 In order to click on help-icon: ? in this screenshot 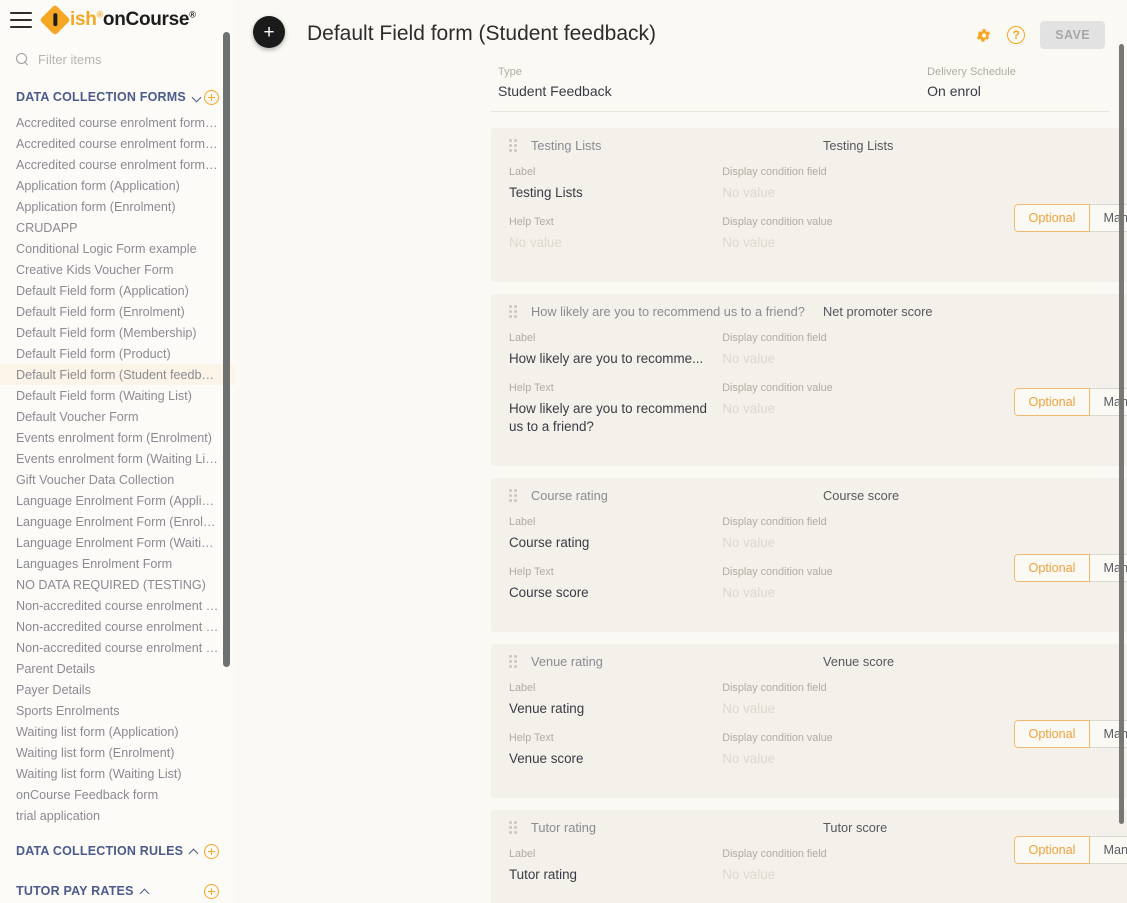, I will do `click(1016, 35)`.